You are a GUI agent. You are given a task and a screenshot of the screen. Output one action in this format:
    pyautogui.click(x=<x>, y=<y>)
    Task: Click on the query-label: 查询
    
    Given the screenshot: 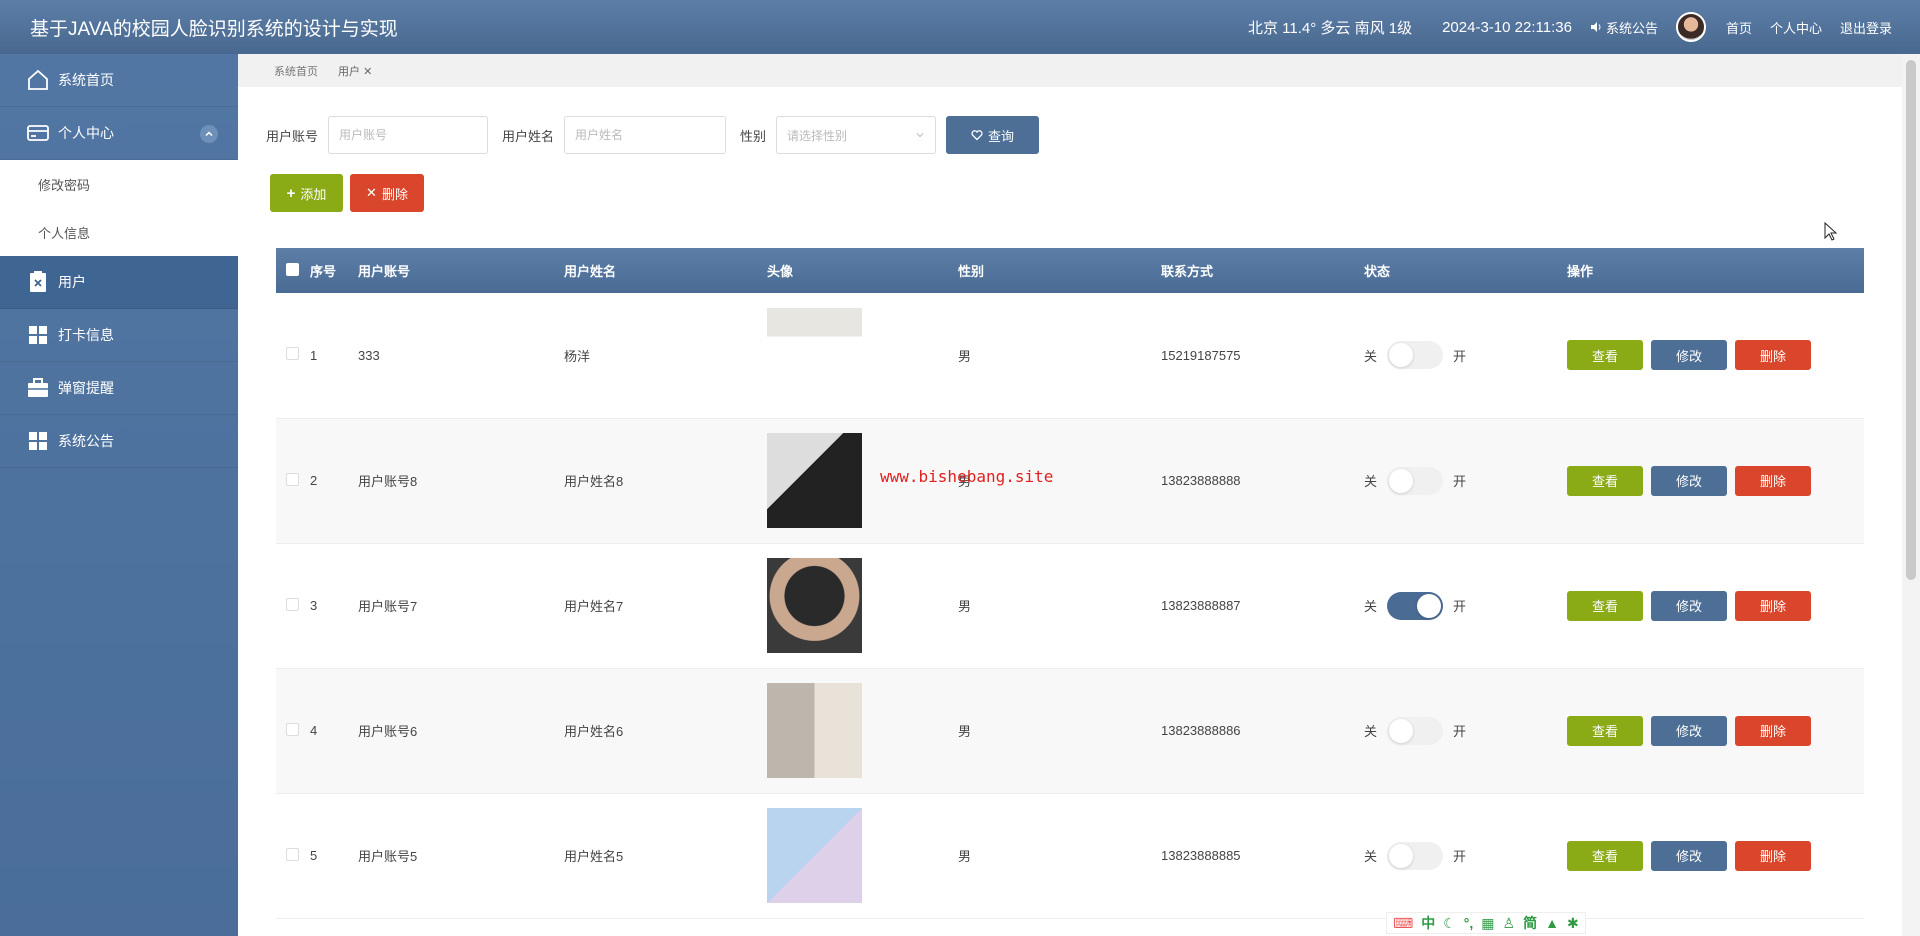 What is the action you would take?
    pyautogui.click(x=1001, y=136)
    